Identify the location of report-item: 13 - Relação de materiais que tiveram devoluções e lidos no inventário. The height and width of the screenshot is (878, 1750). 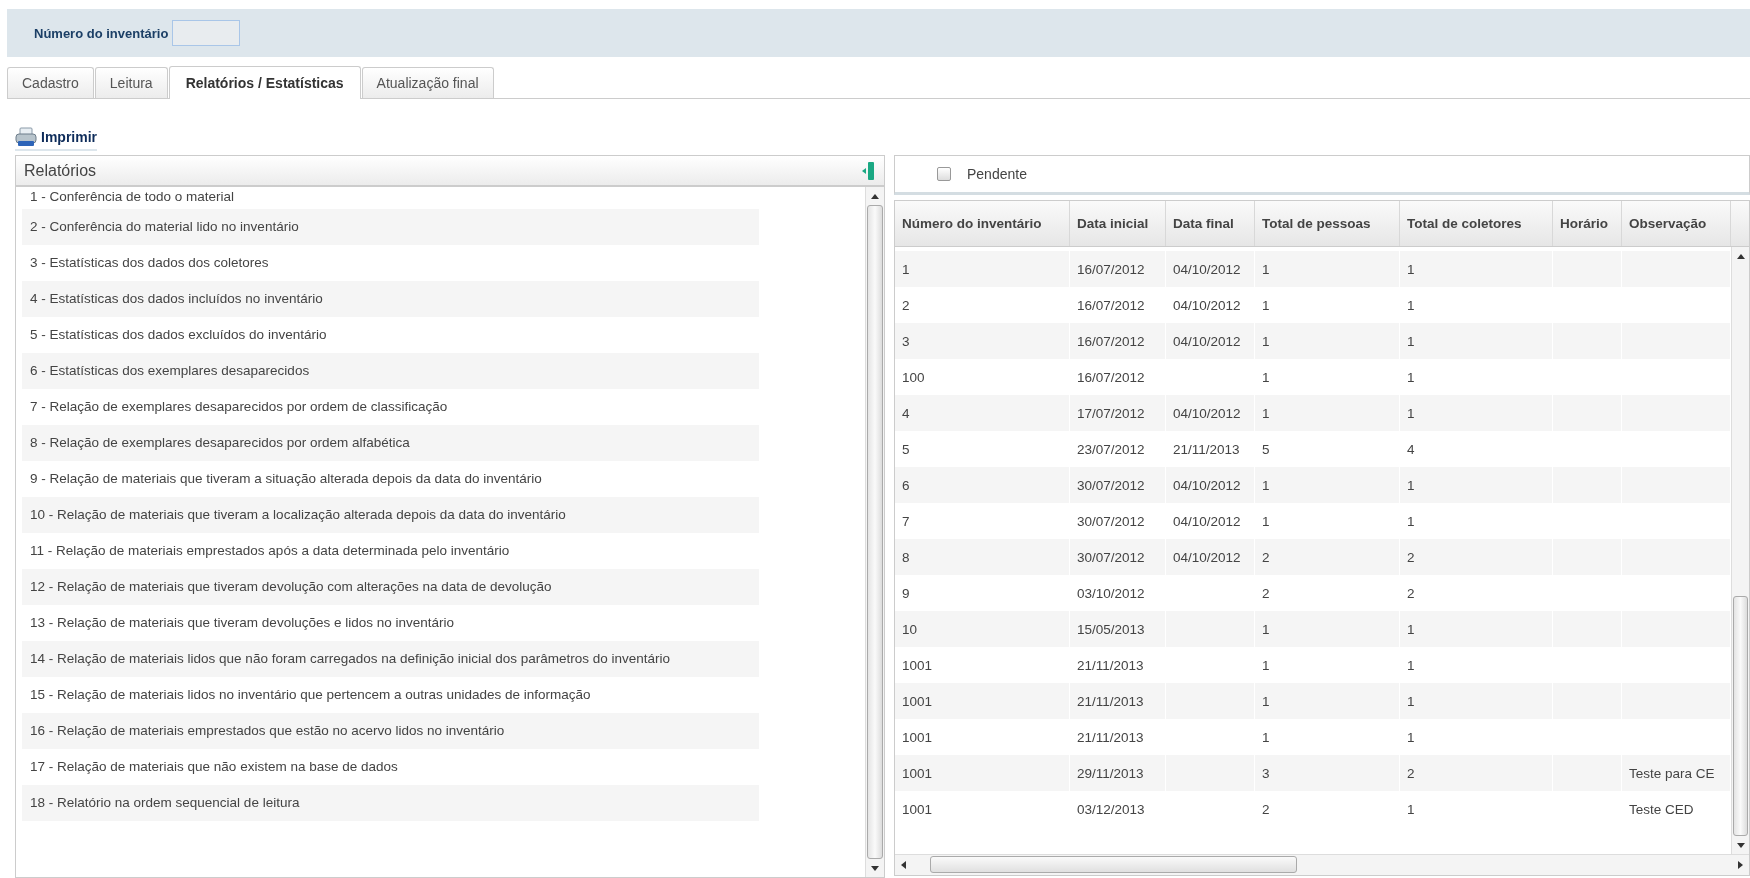
(390, 623).